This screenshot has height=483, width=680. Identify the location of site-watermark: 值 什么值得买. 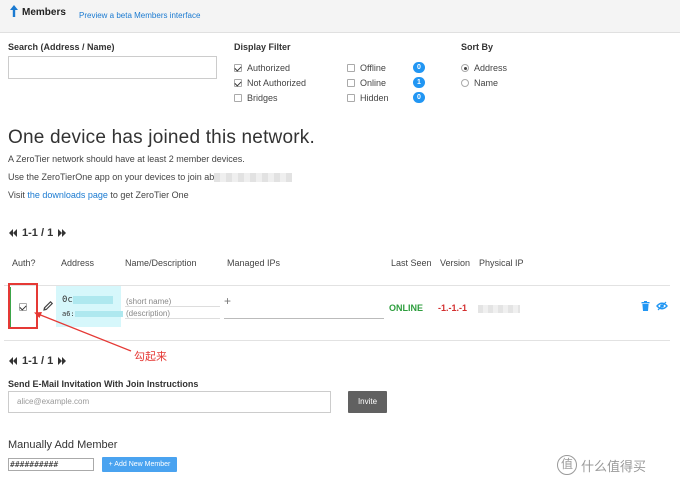
(601, 465).